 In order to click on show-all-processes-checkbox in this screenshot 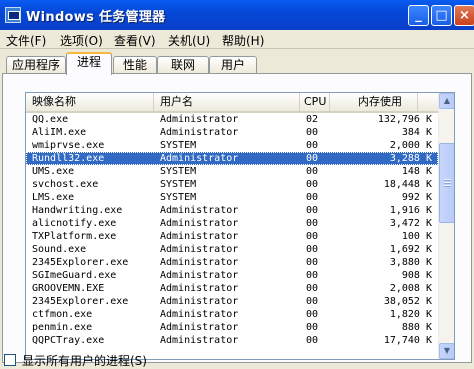, I will do `click(10, 360)`.